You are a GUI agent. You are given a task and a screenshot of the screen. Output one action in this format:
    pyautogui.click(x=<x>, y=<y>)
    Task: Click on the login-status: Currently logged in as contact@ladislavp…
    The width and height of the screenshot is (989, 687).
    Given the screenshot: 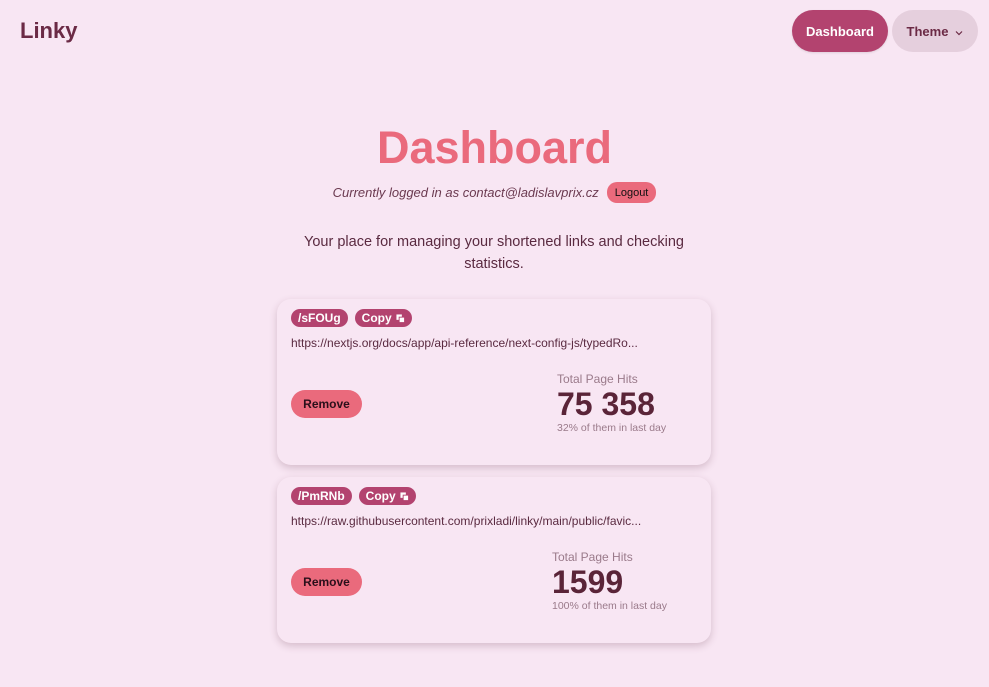 What is the action you would take?
    pyautogui.click(x=494, y=192)
    